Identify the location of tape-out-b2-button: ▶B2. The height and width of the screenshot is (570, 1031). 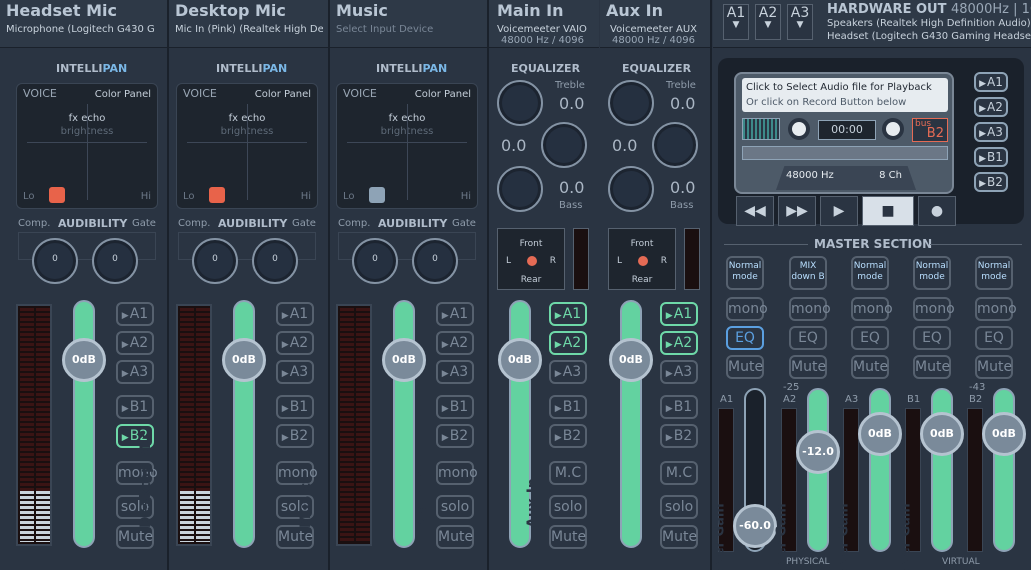
(991, 182).